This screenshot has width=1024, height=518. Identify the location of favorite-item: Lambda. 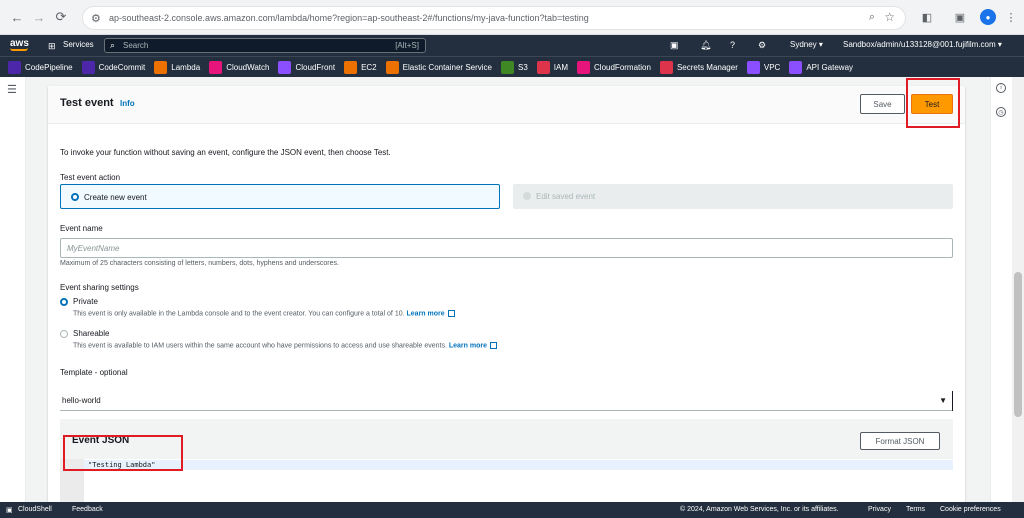
(177, 67).